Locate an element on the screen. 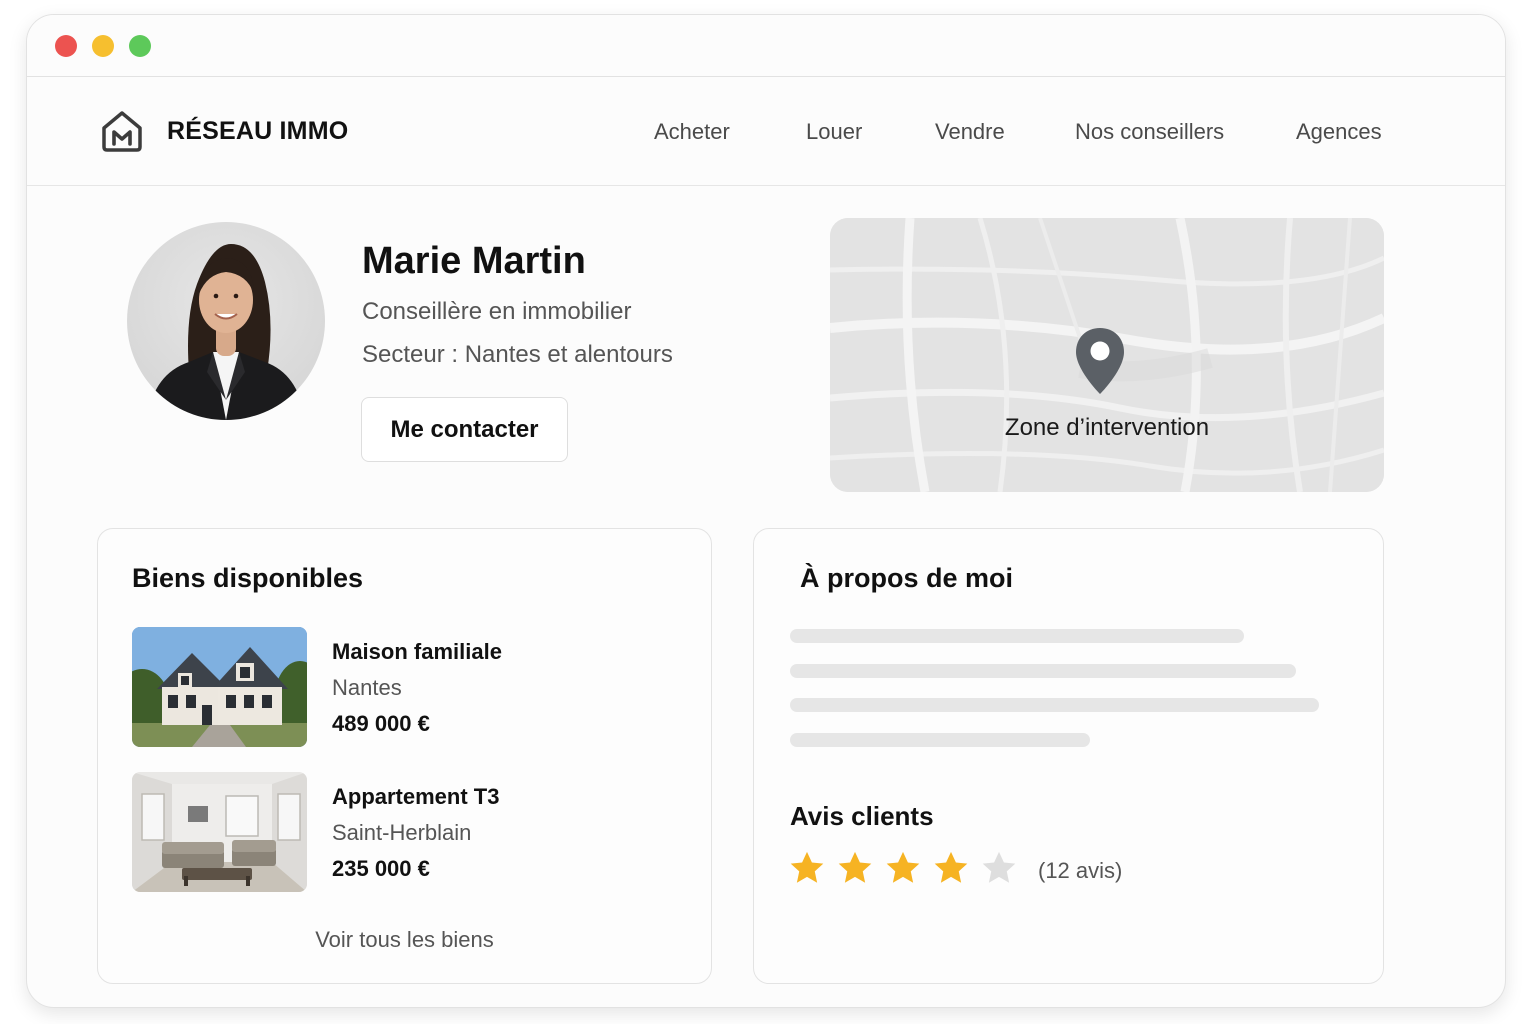  brand-name: RÉSEAU IMMO is located at coordinates (257, 131).